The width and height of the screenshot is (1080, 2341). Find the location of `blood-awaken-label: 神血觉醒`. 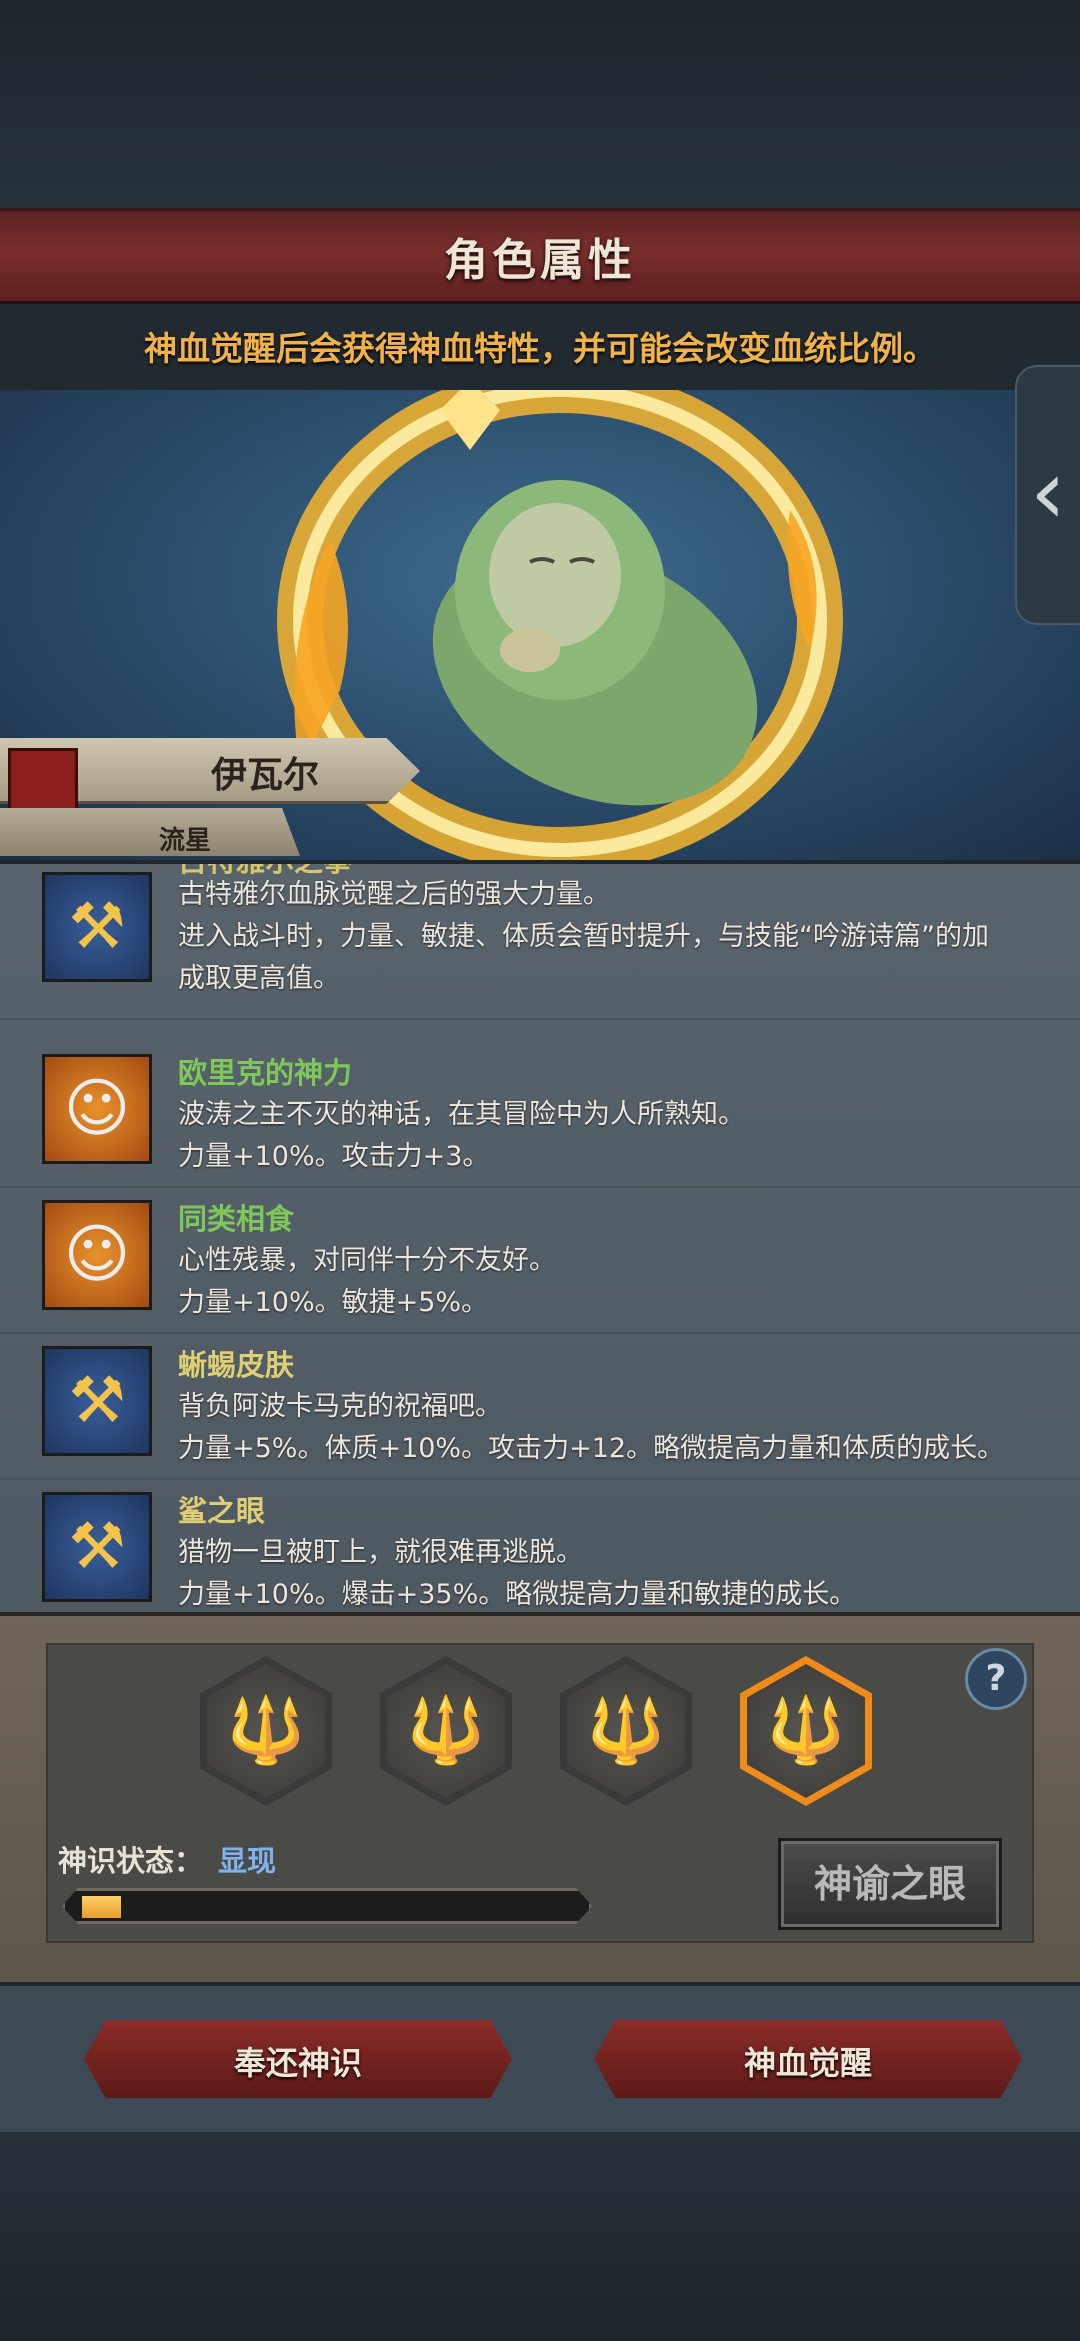

blood-awaken-label: 神血觉醒 is located at coordinates (807, 2063).